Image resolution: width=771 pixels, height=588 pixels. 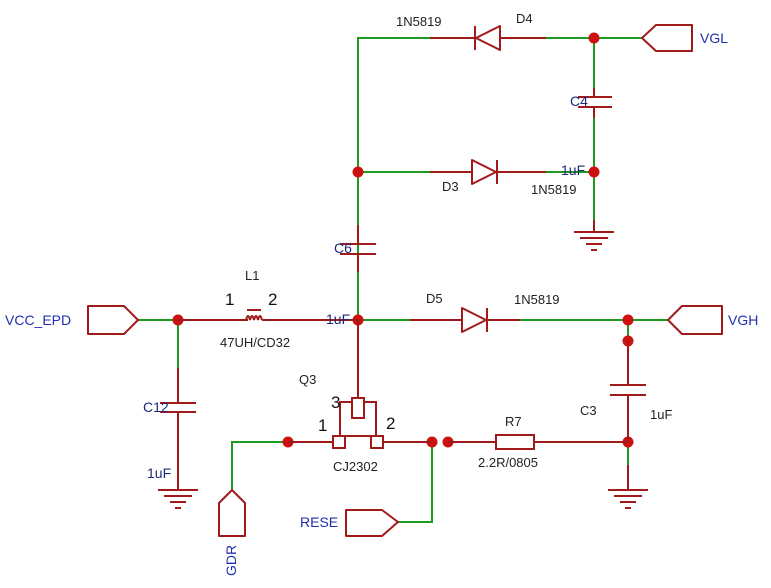 I want to click on l1-ref-label: L1, so click(x=252, y=275).